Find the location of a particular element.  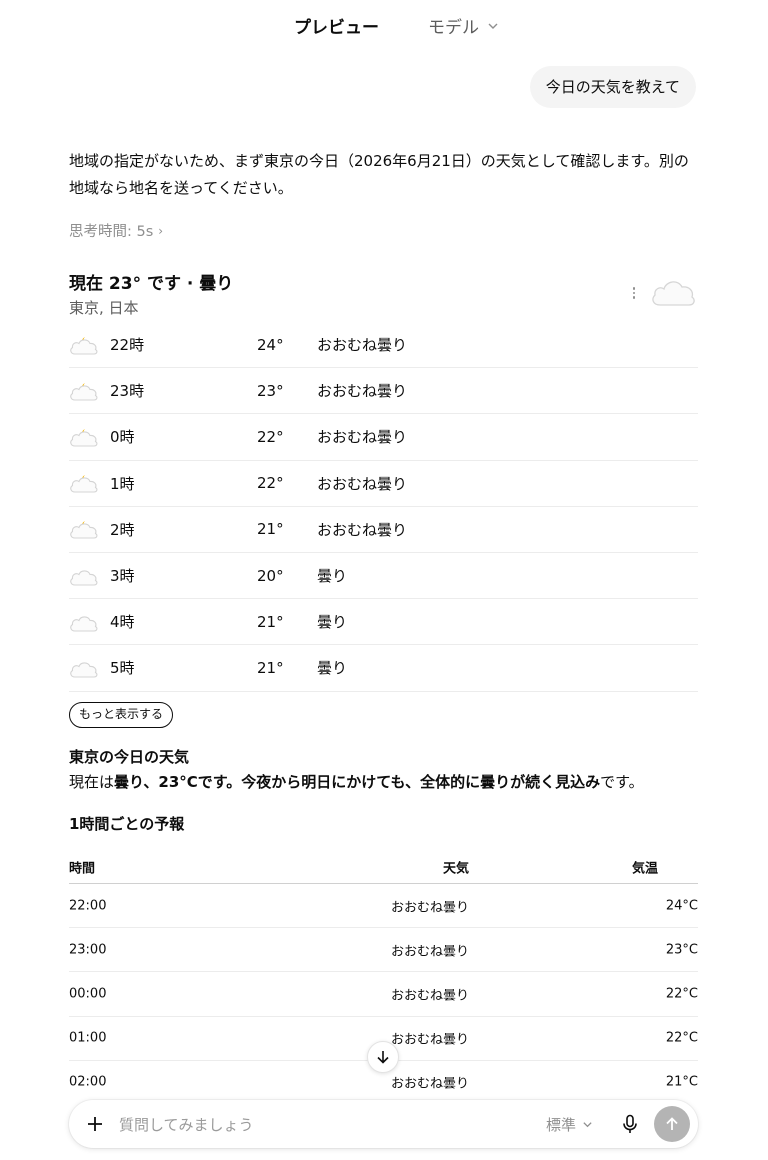

col-header-temp: 気温 is located at coordinates (644, 868).